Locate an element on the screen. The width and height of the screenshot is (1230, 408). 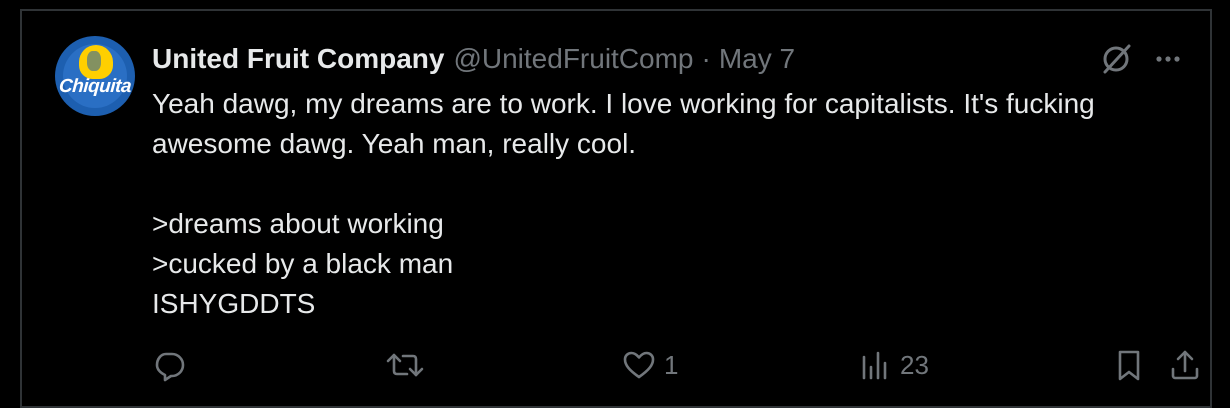
author-handle: @UnitedFruitComp is located at coordinates (573, 59).